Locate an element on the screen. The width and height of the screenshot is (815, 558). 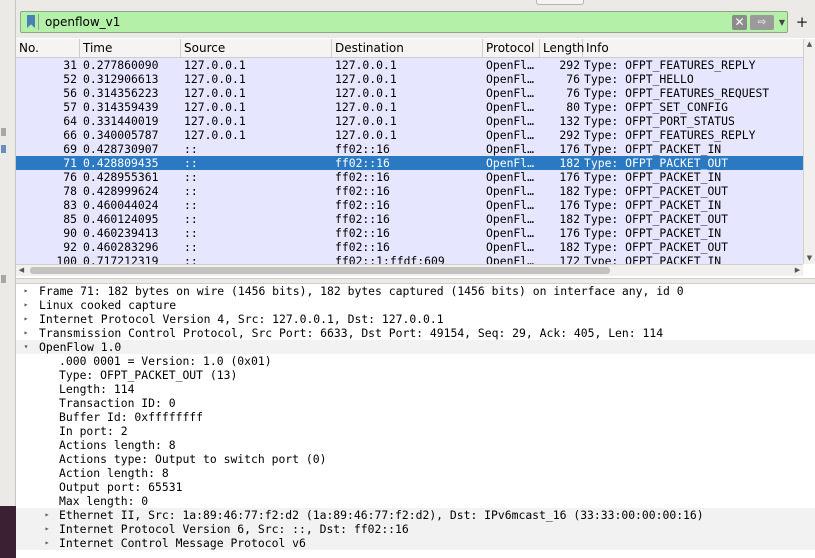
detail-tree-item: Buffer Id: 0xffffffff is located at coordinates (415, 417).